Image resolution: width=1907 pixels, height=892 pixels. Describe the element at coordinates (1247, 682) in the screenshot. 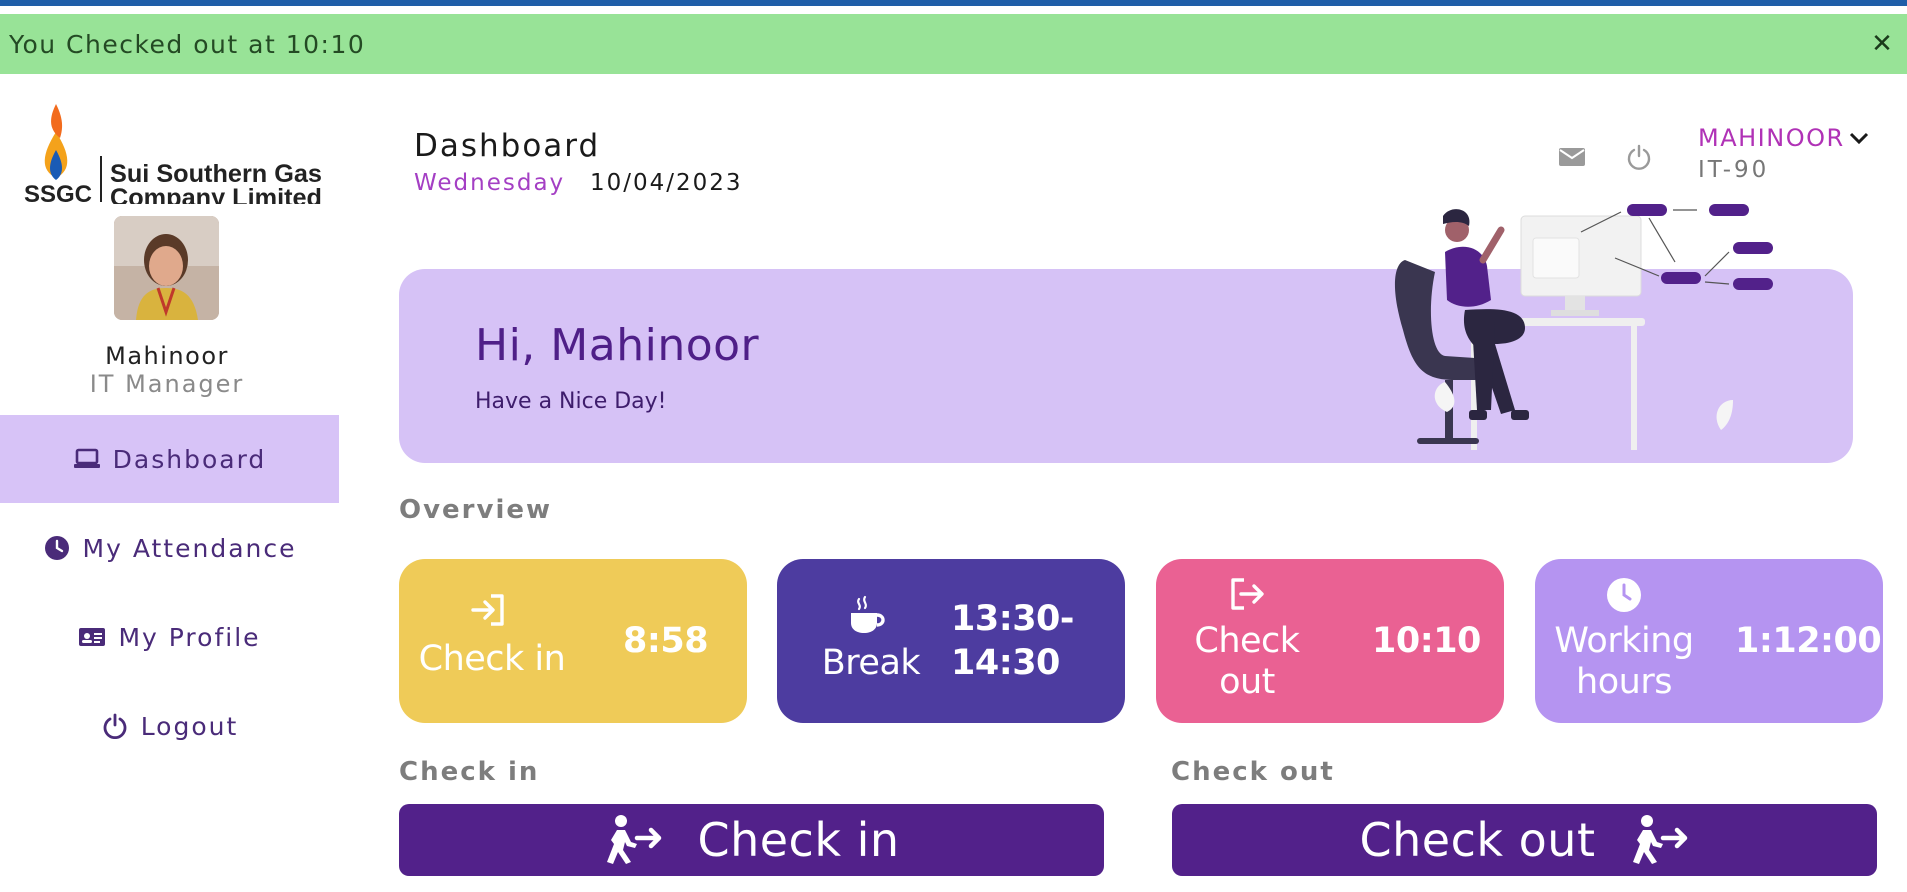

I see `card-label-line2: out` at that location.